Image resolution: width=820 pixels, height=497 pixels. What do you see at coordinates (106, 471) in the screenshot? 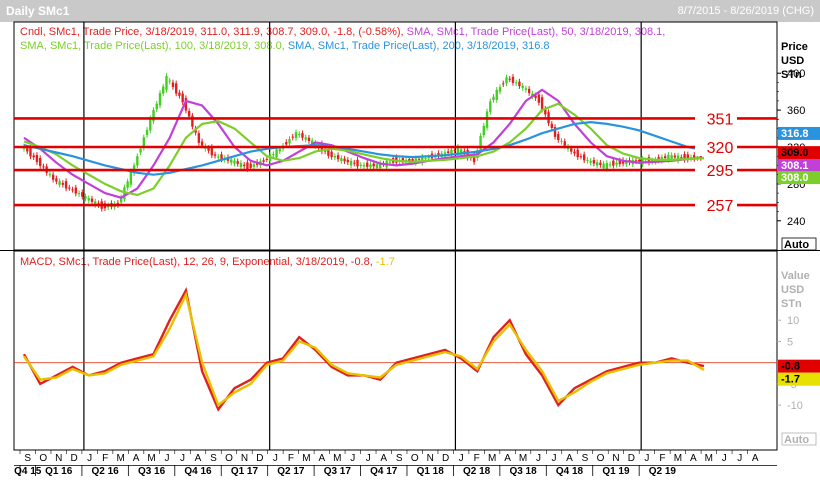
I see `quarter-label: Q2 16` at bounding box center [106, 471].